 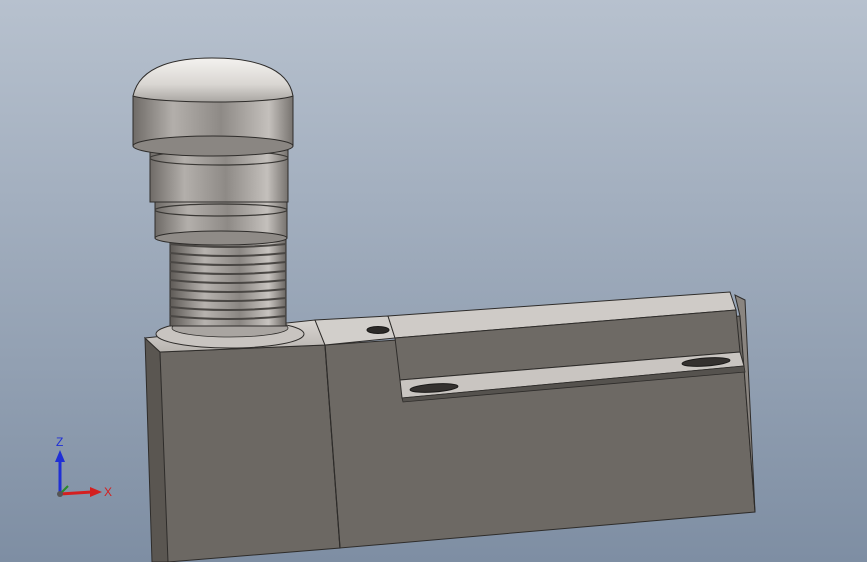 What do you see at coordinates (250, 453) in the screenshot?
I see `body-front-left` at bounding box center [250, 453].